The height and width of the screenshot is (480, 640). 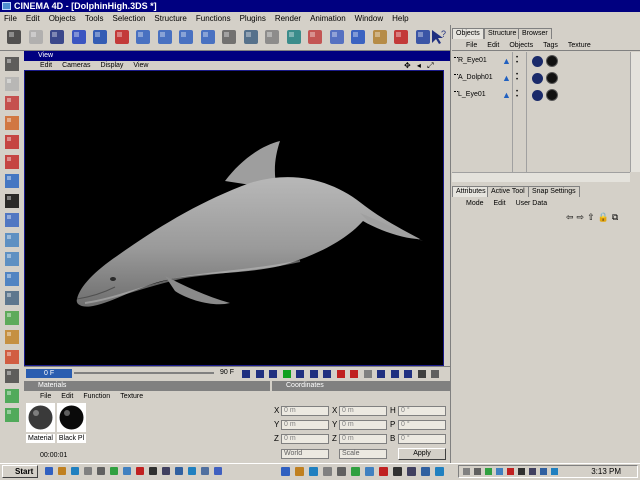 I want to click on program10-icon, so click(x=411, y=471).